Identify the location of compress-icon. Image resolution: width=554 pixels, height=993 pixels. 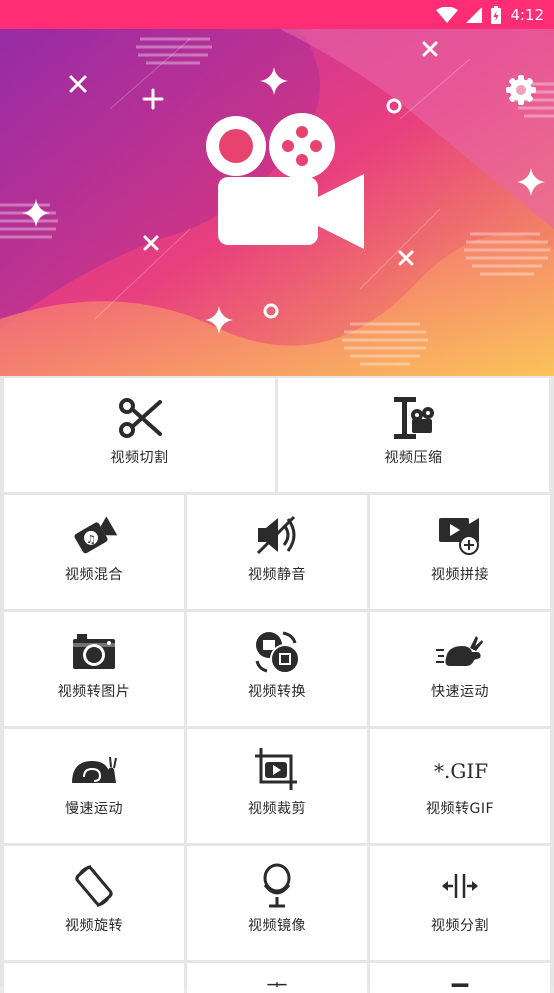
(414, 418).